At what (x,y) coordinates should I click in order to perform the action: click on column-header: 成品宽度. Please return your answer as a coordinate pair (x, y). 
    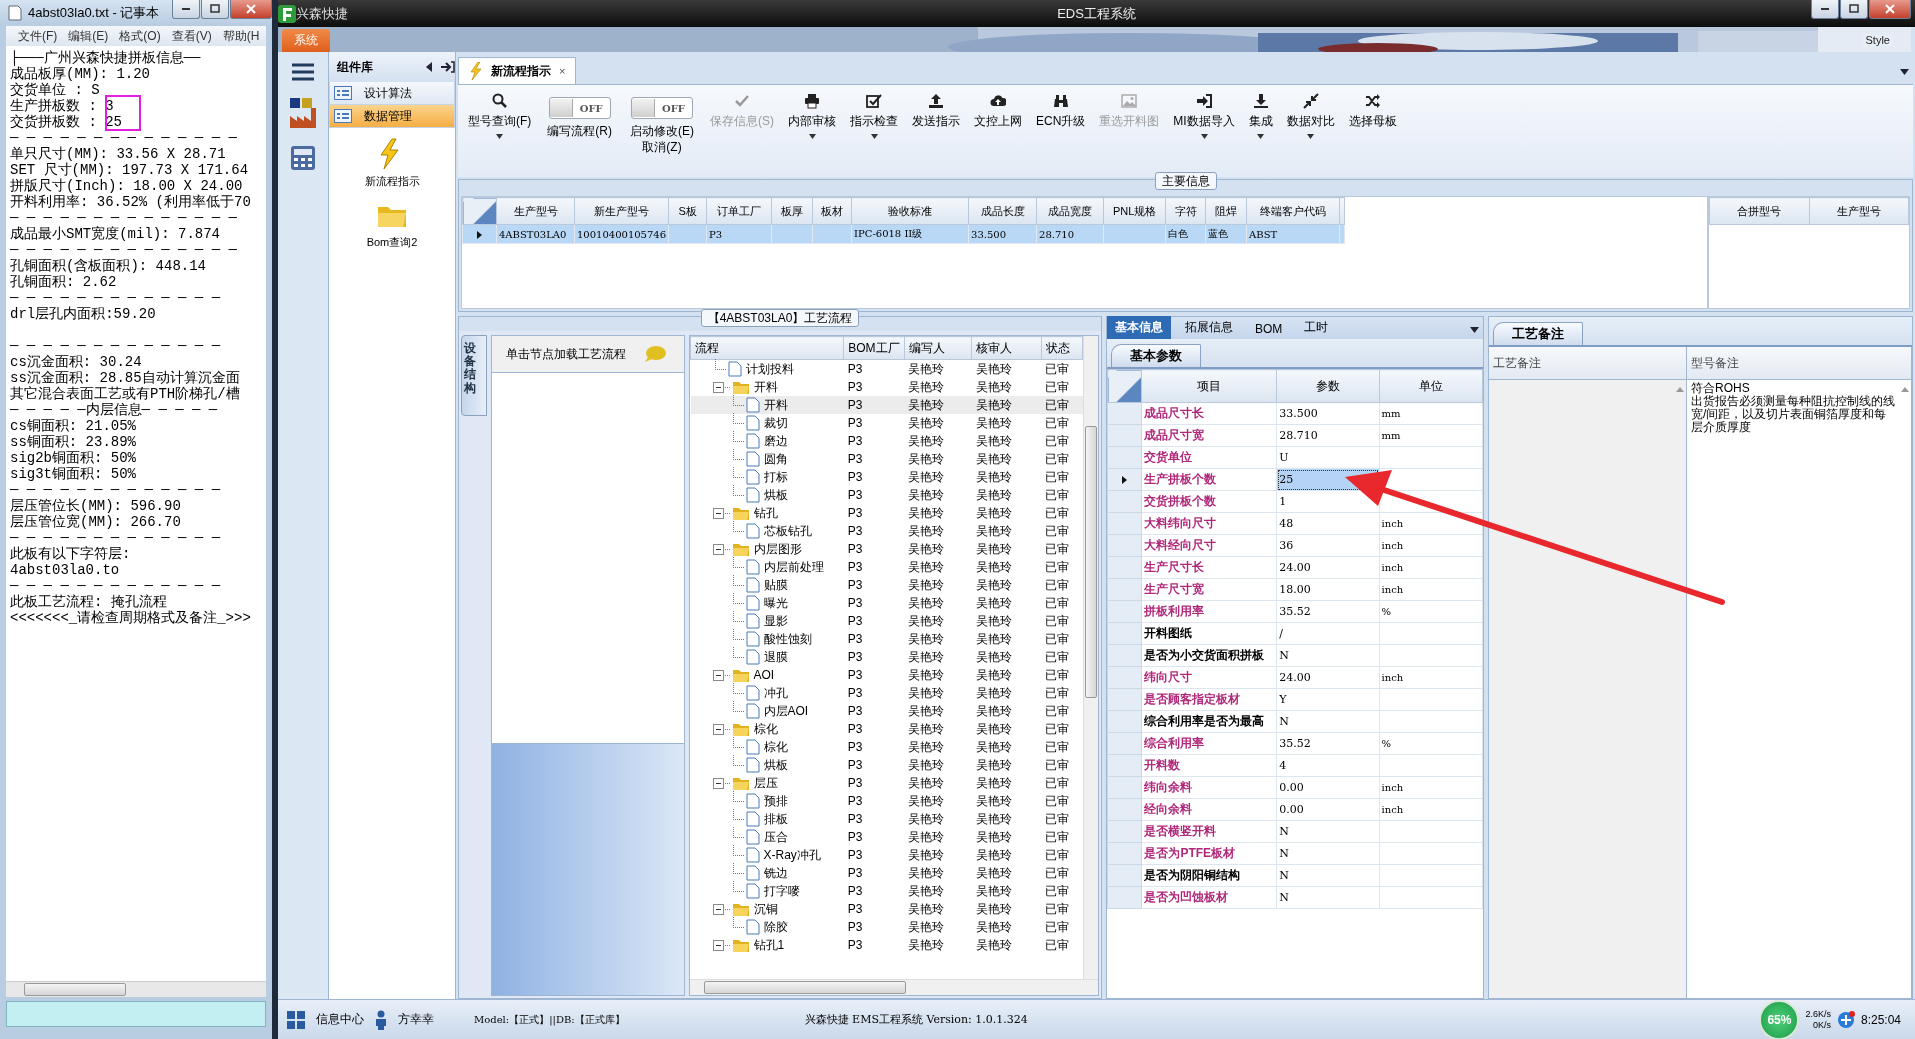
    Looking at the image, I should click on (1070, 211).